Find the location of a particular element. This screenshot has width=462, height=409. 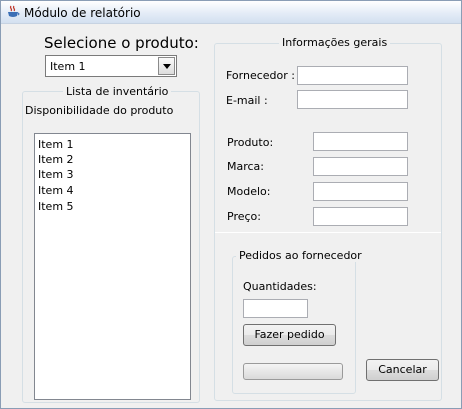

chevron-down-icon is located at coordinates (166, 66).